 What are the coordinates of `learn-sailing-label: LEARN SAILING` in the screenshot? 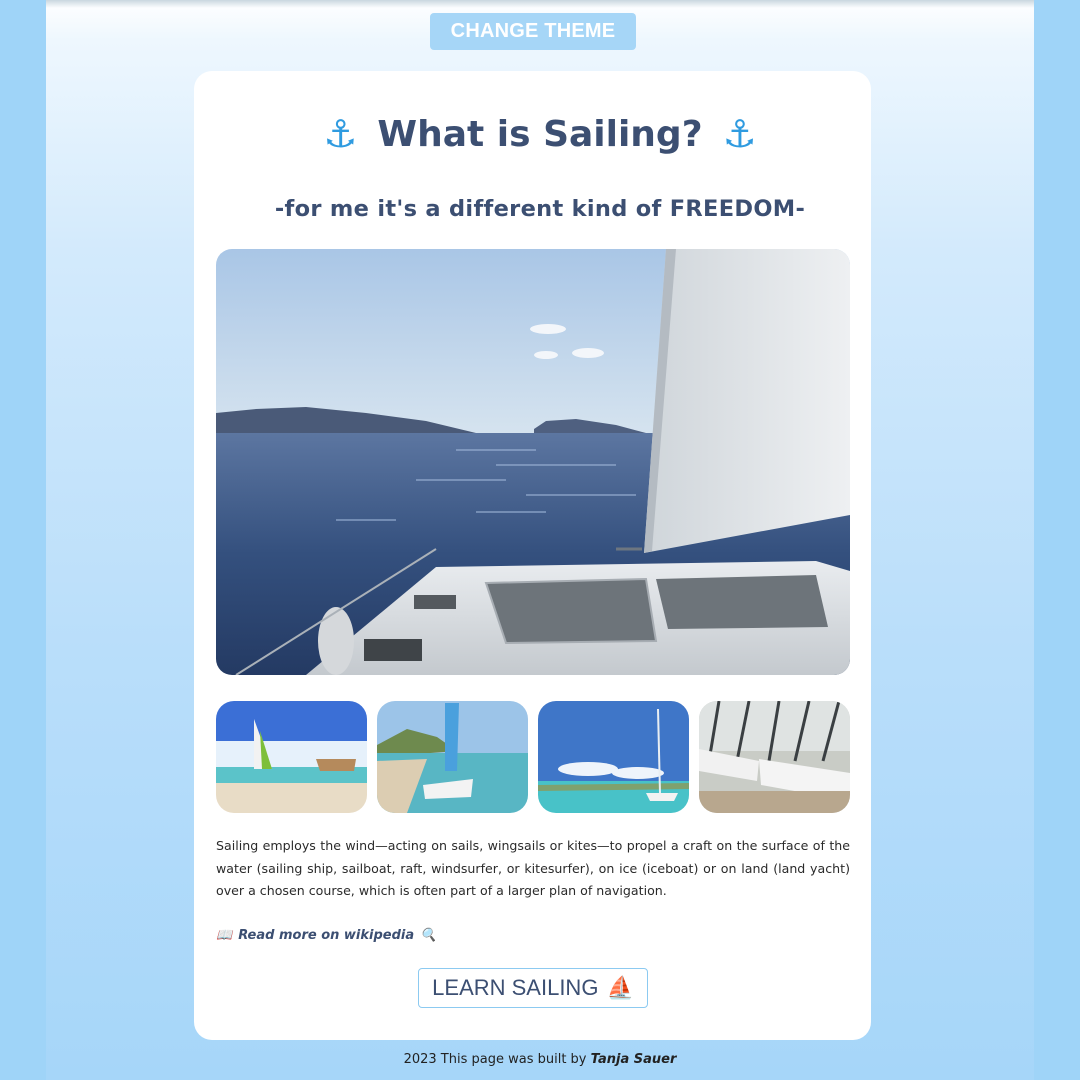 It's located at (515, 987).